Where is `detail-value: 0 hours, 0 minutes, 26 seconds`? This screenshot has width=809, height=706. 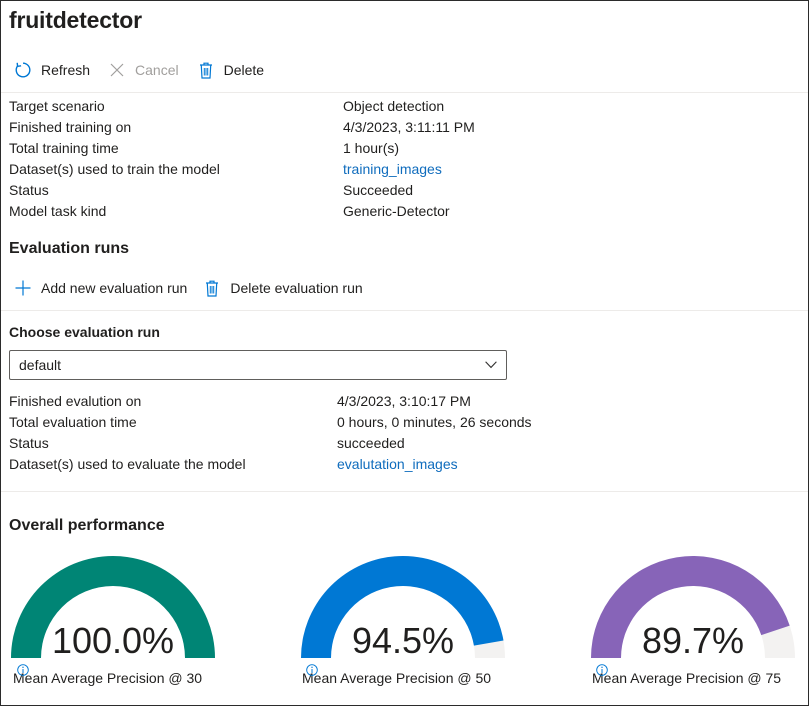
detail-value: 0 hours, 0 minutes, 26 seconds is located at coordinates (434, 422).